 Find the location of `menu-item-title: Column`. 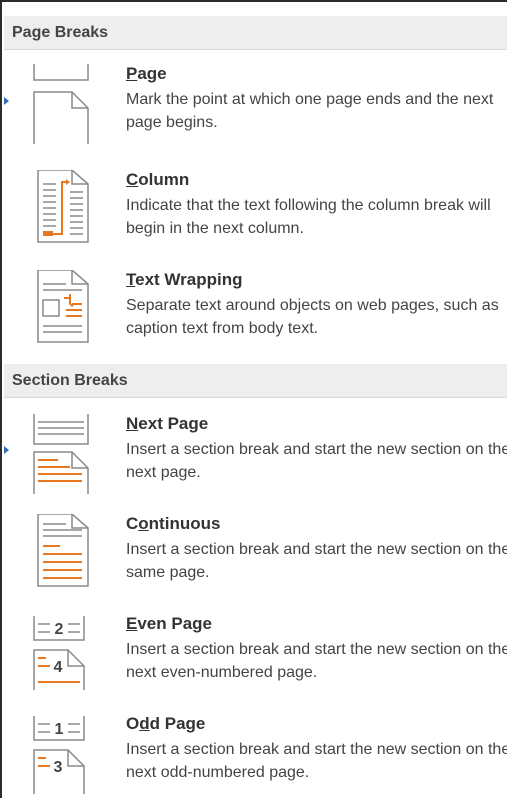

menu-item-title: Column is located at coordinates (158, 179).